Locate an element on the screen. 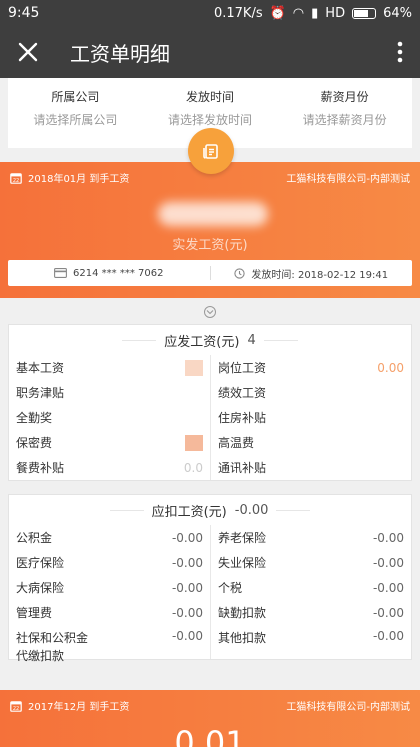 This screenshot has height=747, width=420. earning-item: 住房补贴 is located at coordinates (310, 417).